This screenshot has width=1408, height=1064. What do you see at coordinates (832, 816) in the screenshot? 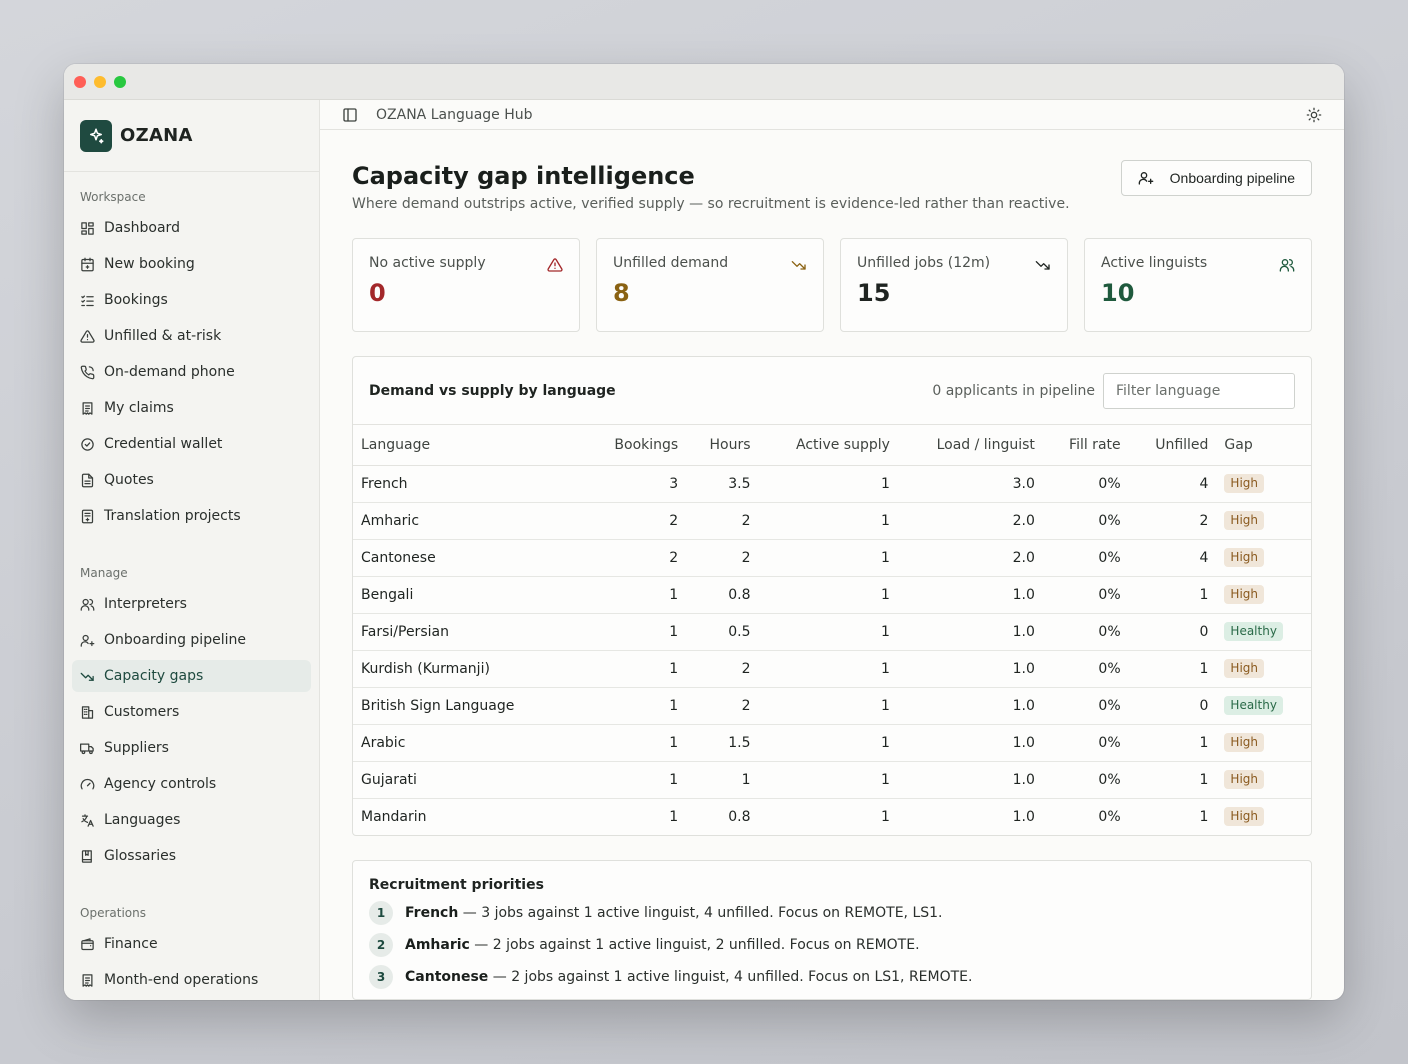
I see `table-row: Mandarin 1 0.8 1 1.0 0% 1 High` at bounding box center [832, 816].